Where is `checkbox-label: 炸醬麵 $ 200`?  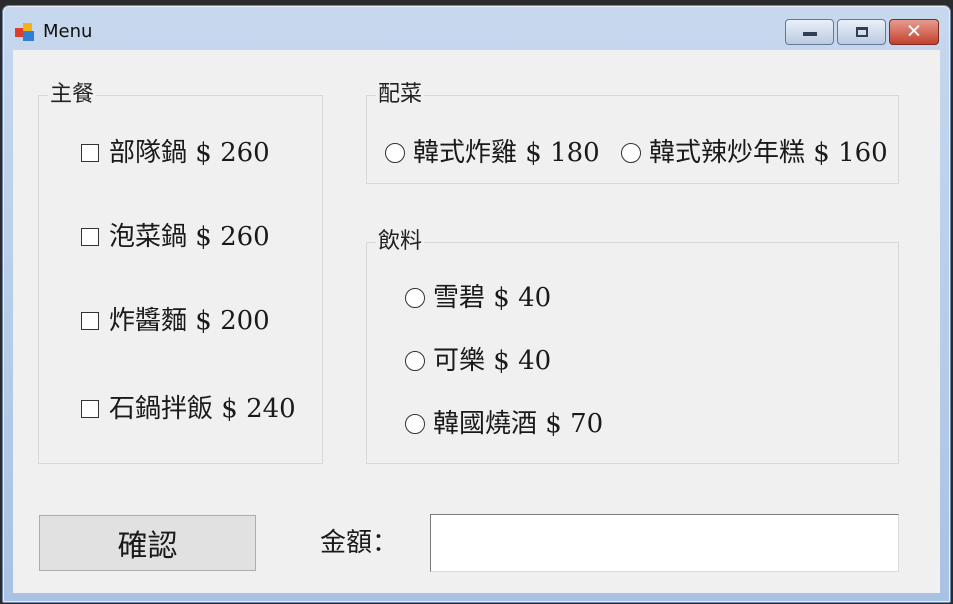
checkbox-label: 炸醬麵 $ 200 is located at coordinates (189, 321).